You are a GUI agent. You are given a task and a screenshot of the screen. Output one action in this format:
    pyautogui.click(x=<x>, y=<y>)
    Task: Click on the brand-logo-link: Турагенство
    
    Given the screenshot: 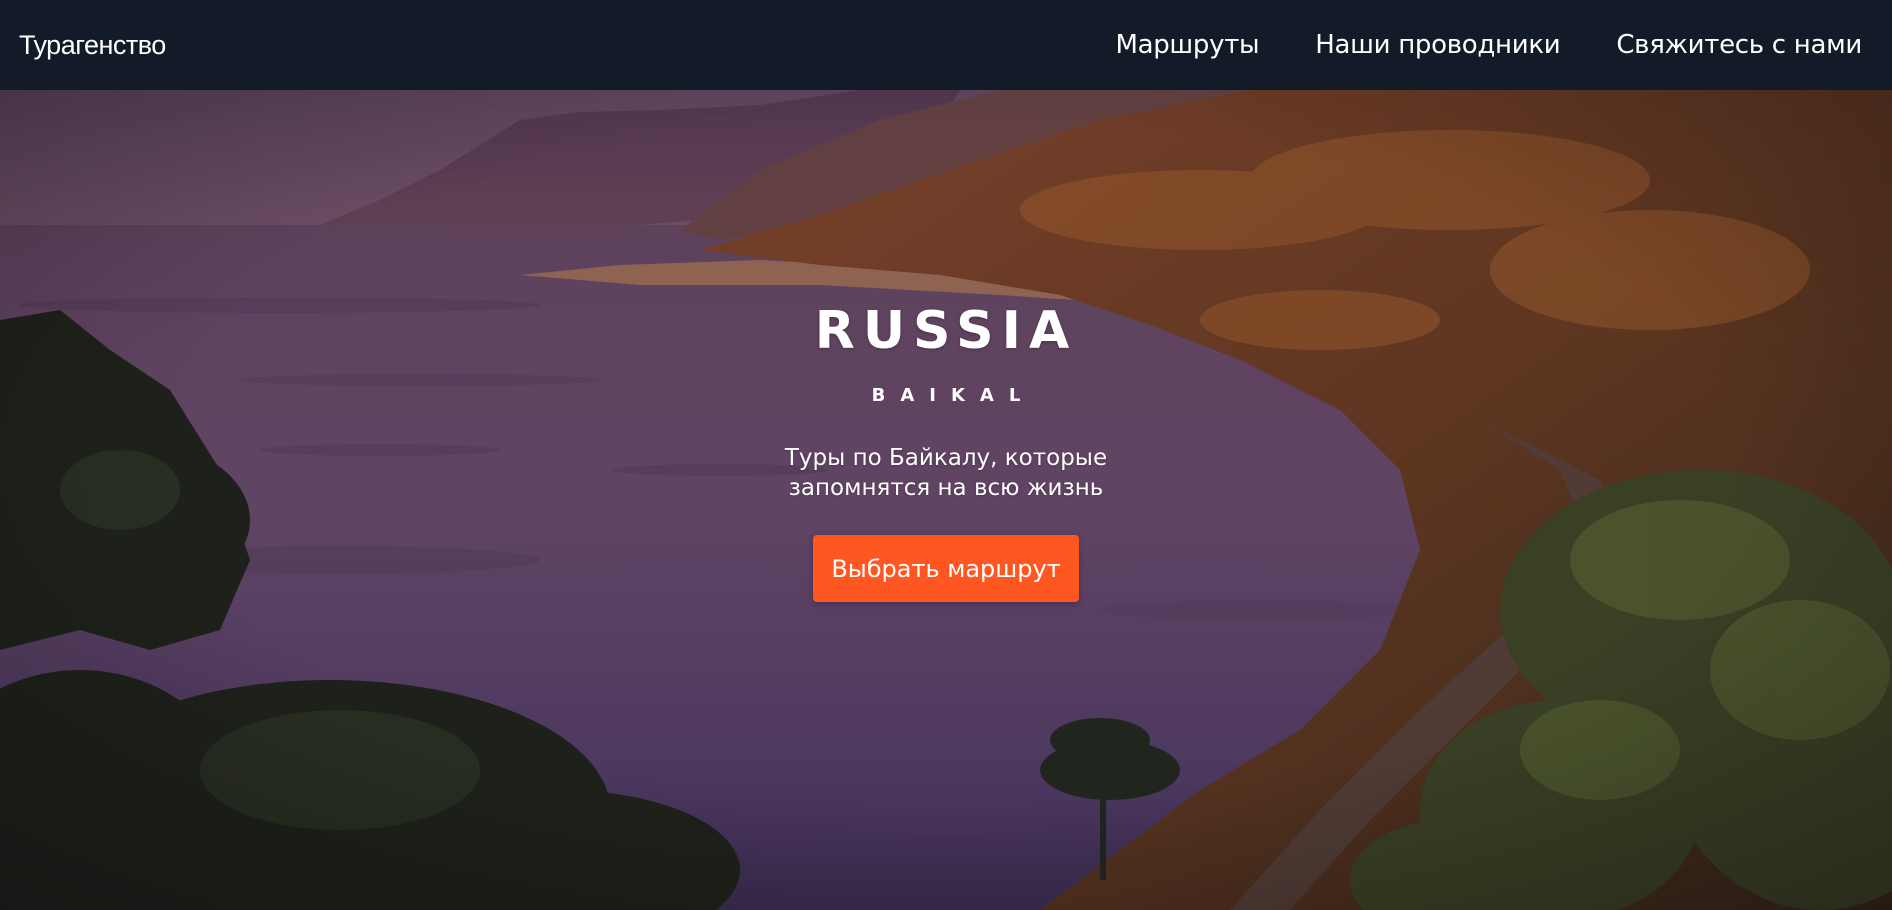 What is the action you would take?
    pyautogui.click(x=92, y=45)
    